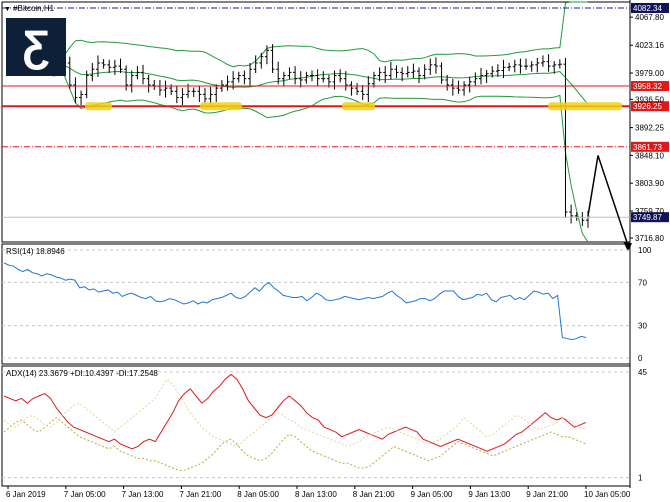 Image resolution: width=670 pixels, height=502 pixels. What do you see at coordinates (647, 8) in the screenshot?
I see `level-tag-text-top: 4082.34` at bounding box center [647, 8].